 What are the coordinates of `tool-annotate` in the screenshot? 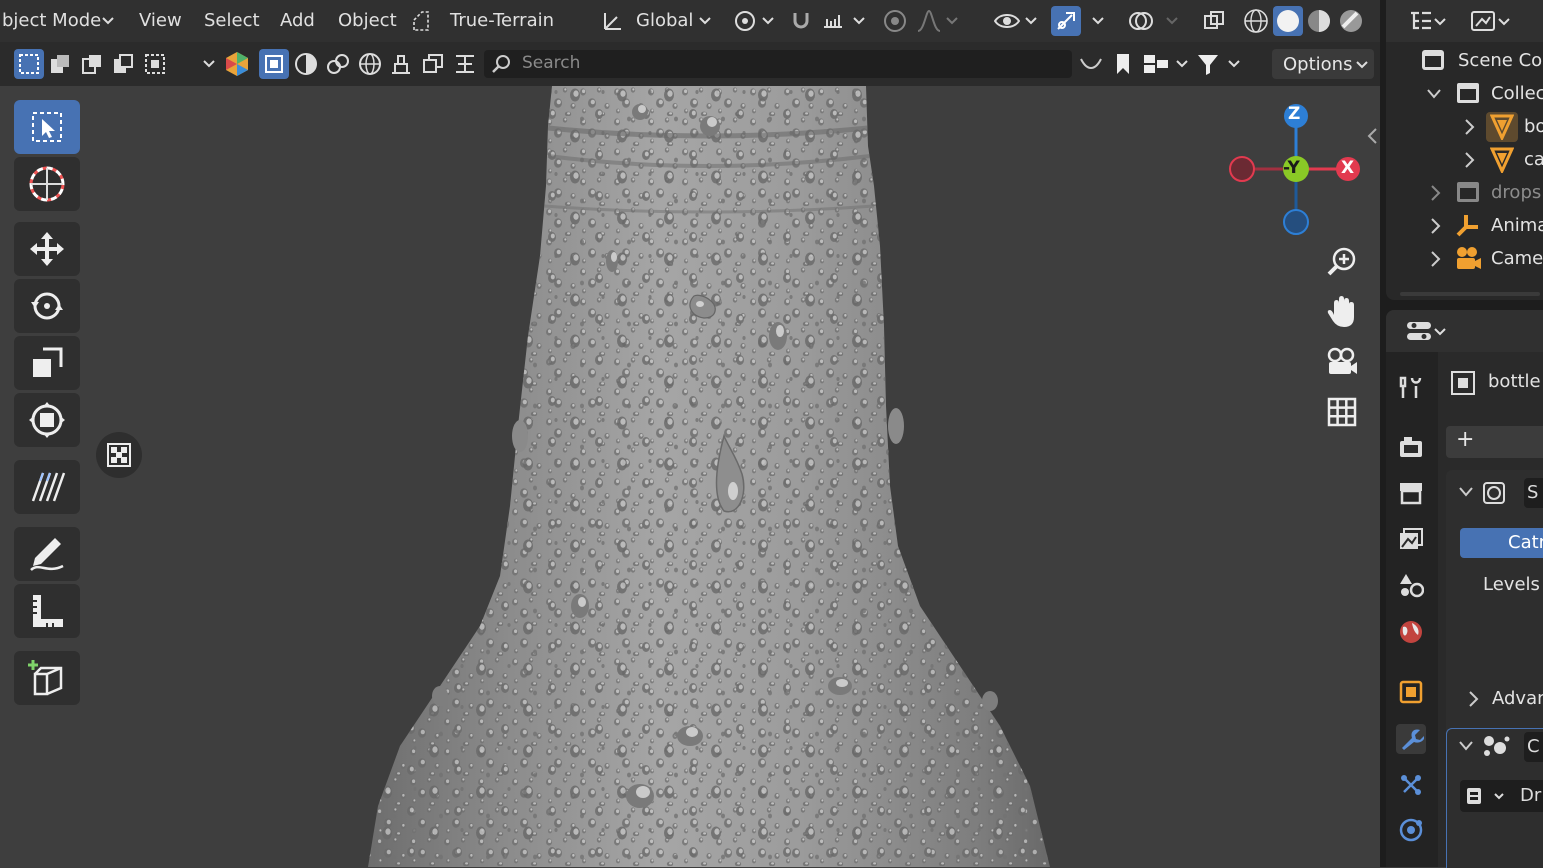 It's located at (47, 554).